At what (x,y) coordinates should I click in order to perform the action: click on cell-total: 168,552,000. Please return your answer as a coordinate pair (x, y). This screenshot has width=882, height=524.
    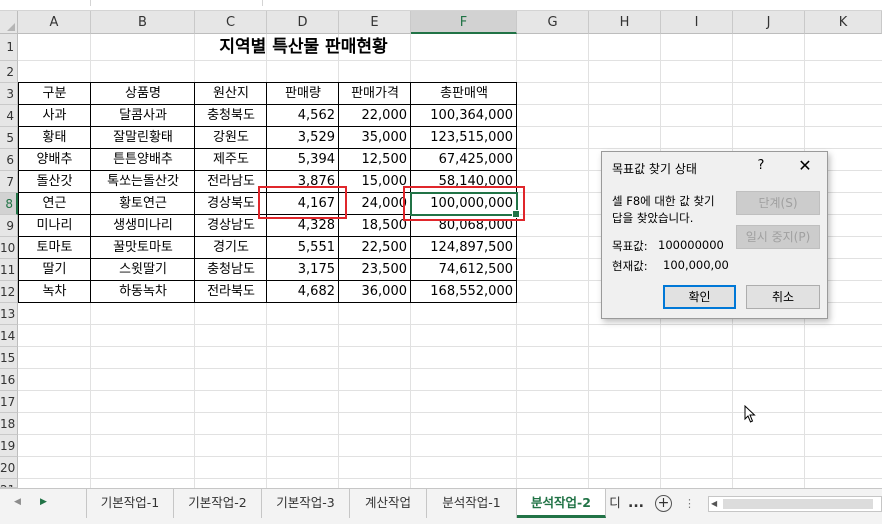
    Looking at the image, I should click on (464, 292).